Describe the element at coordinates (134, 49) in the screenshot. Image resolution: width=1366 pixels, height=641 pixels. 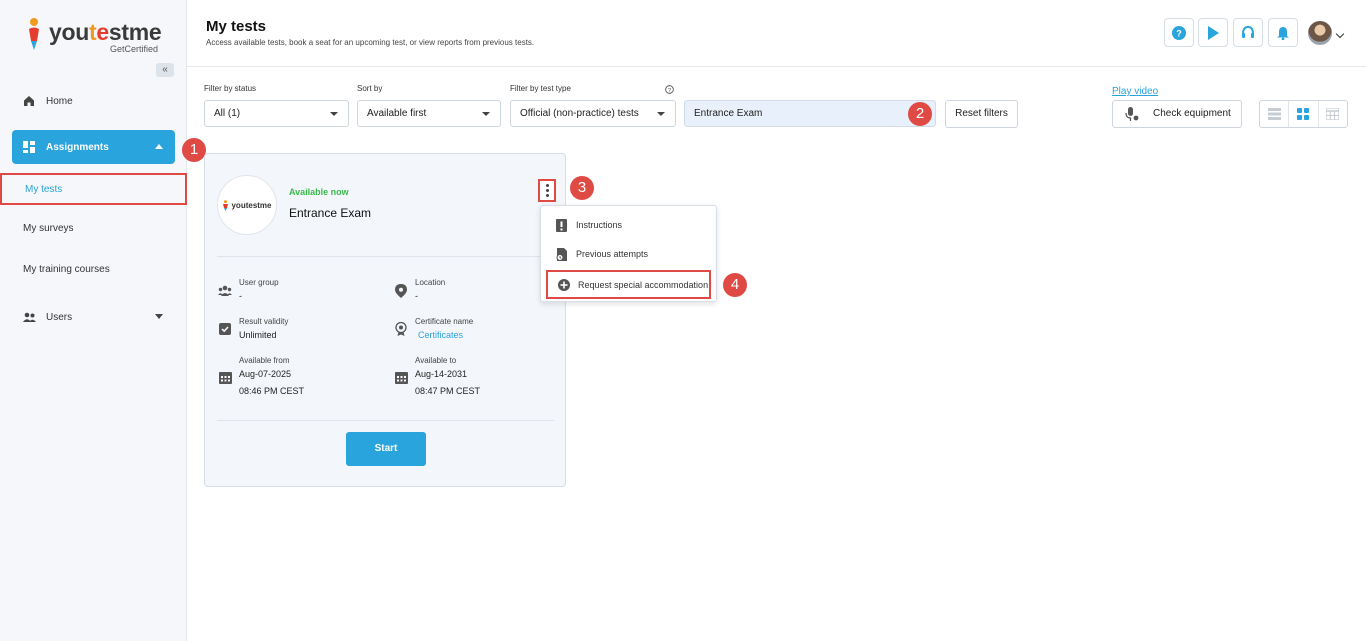
I see `logo-tagline: GetCertified` at that location.